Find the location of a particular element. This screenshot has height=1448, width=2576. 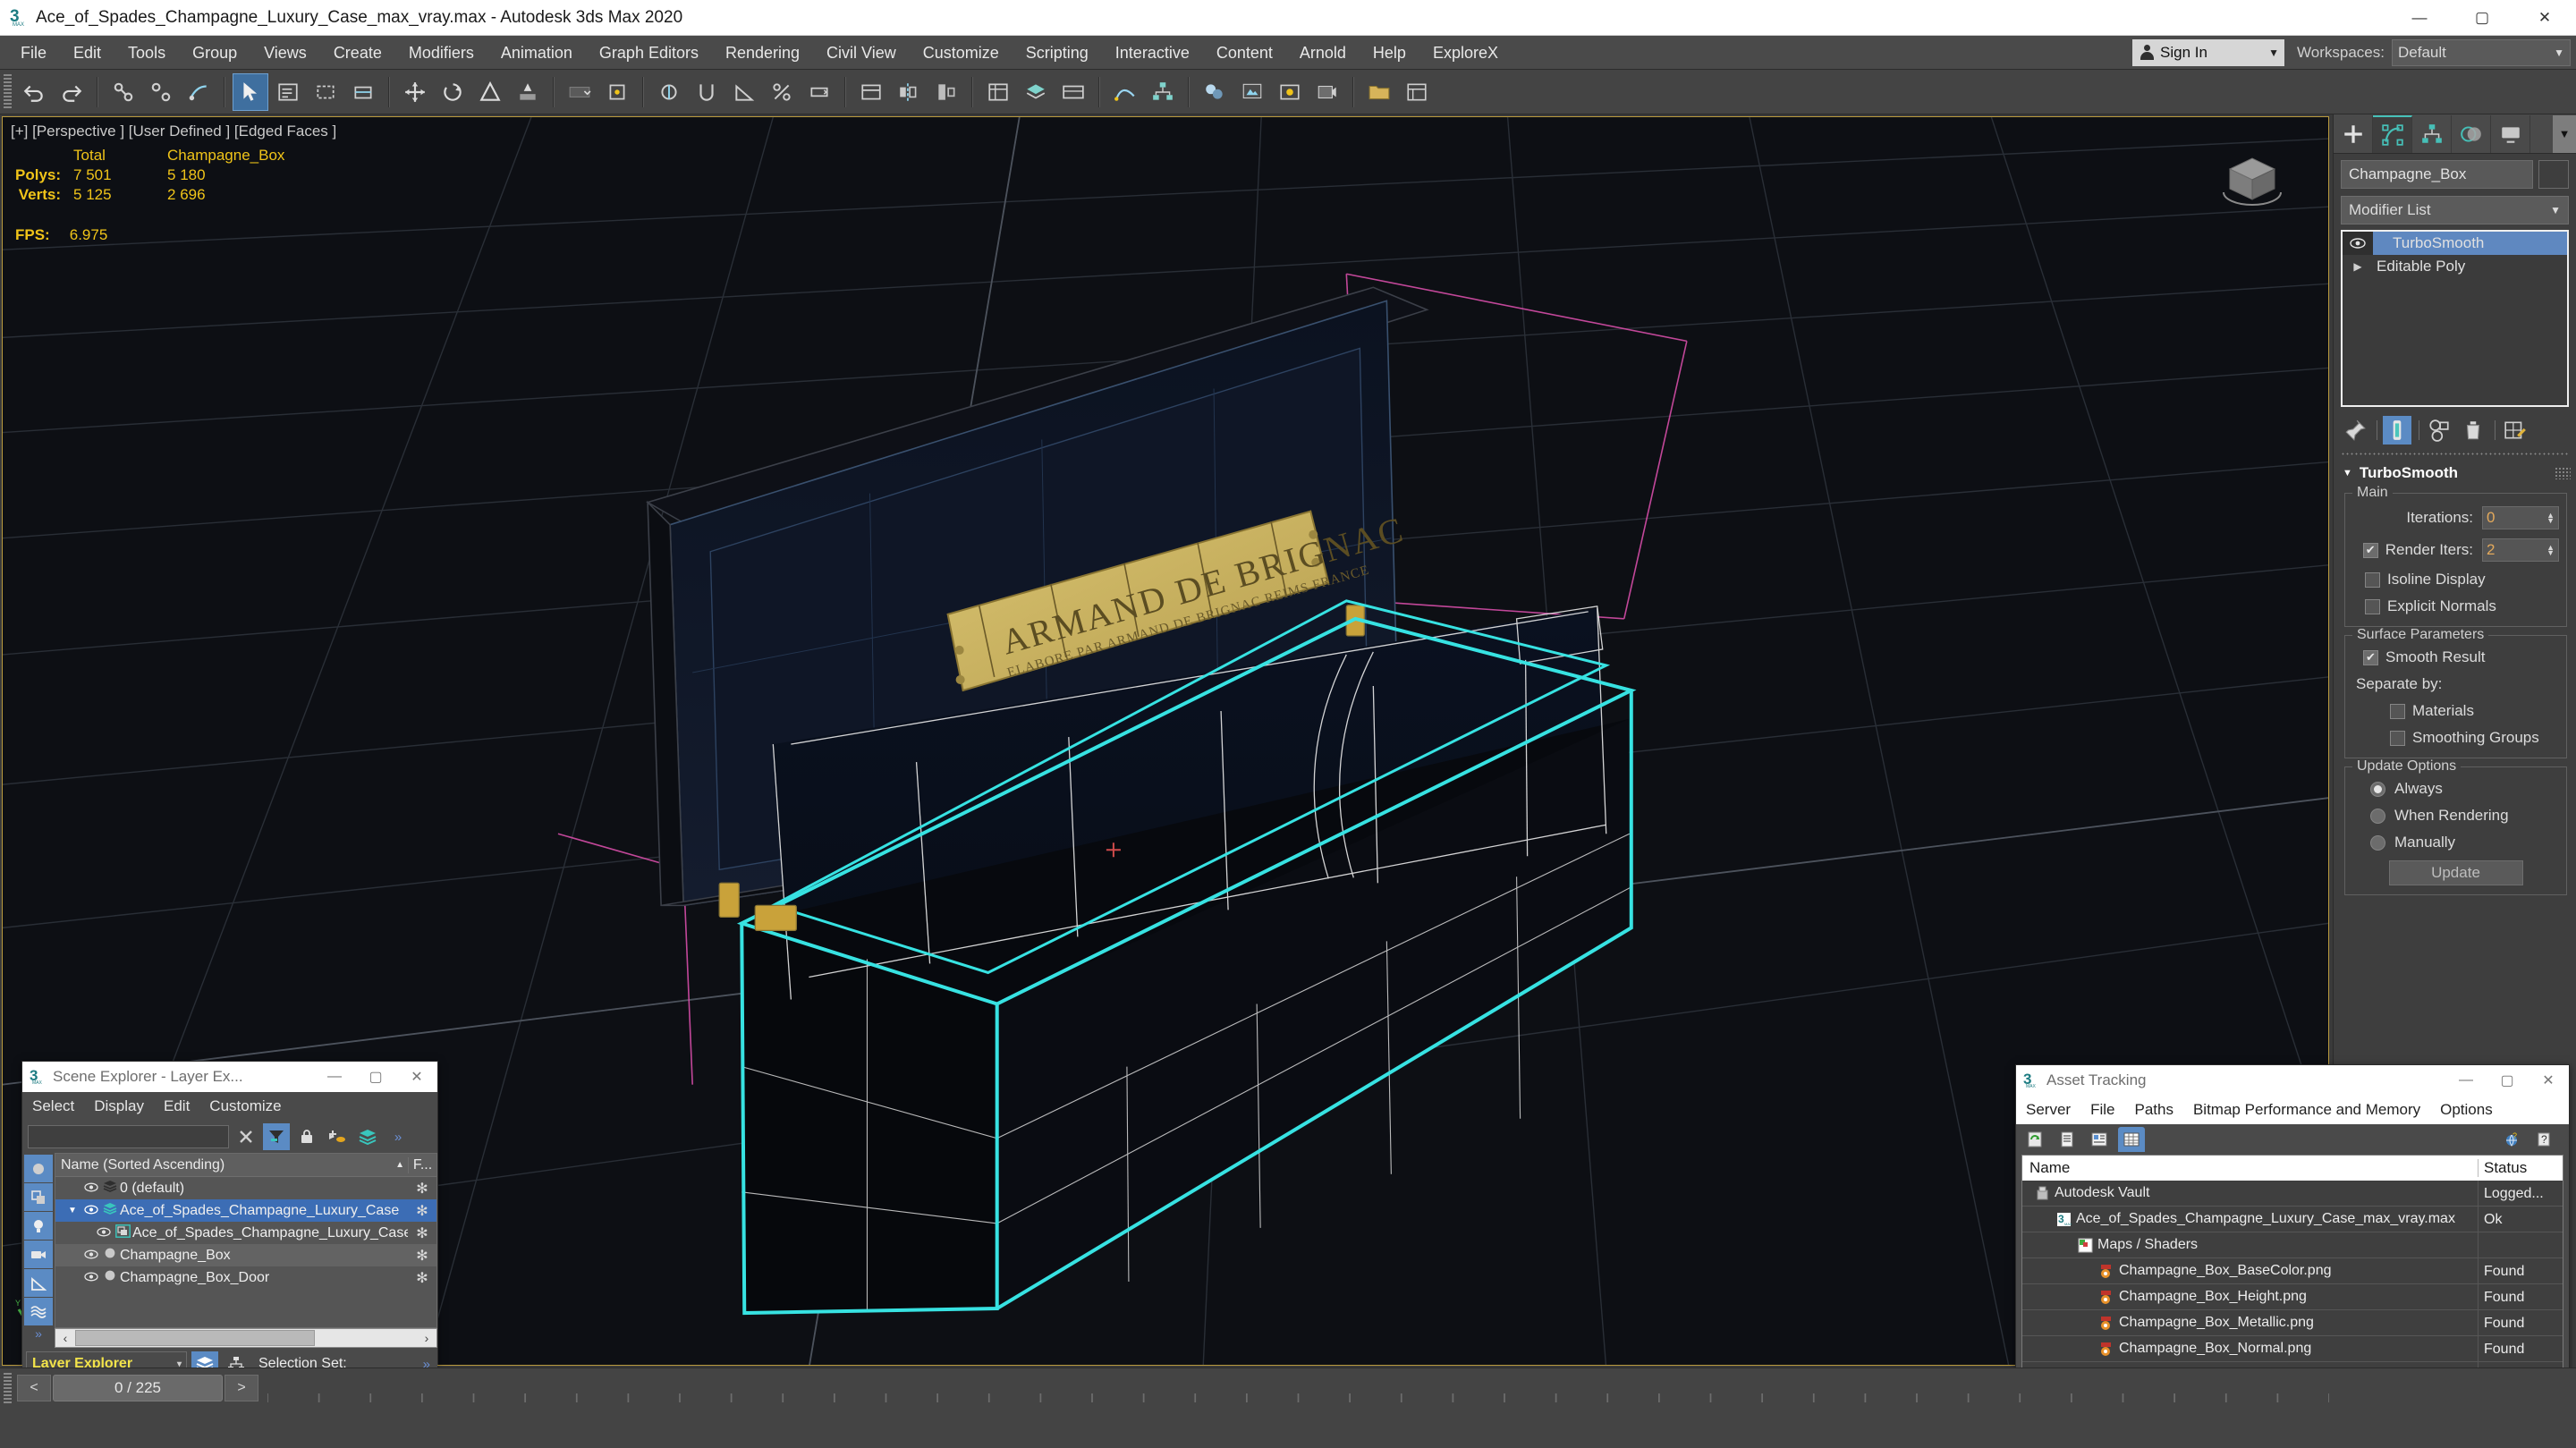

menu-item-graph-editors: Graph Editors is located at coordinates (649, 53).